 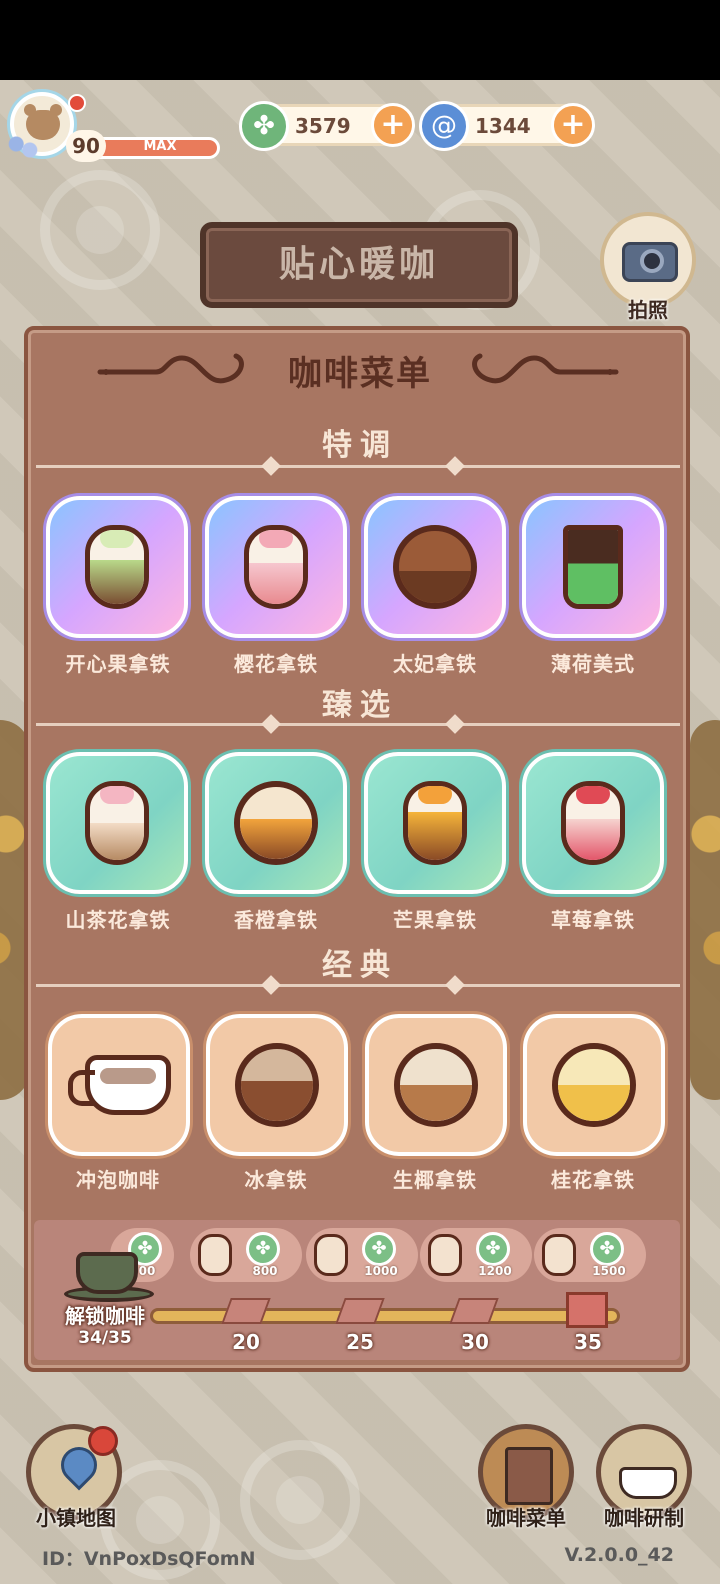 I want to click on add-swirl-button: +, so click(x=573, y=125).